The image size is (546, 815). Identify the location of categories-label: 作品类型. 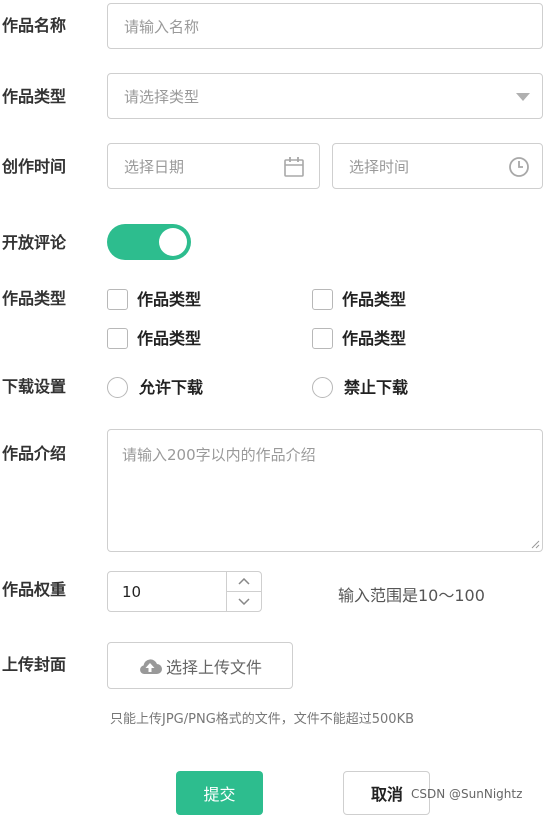
(34, 298).